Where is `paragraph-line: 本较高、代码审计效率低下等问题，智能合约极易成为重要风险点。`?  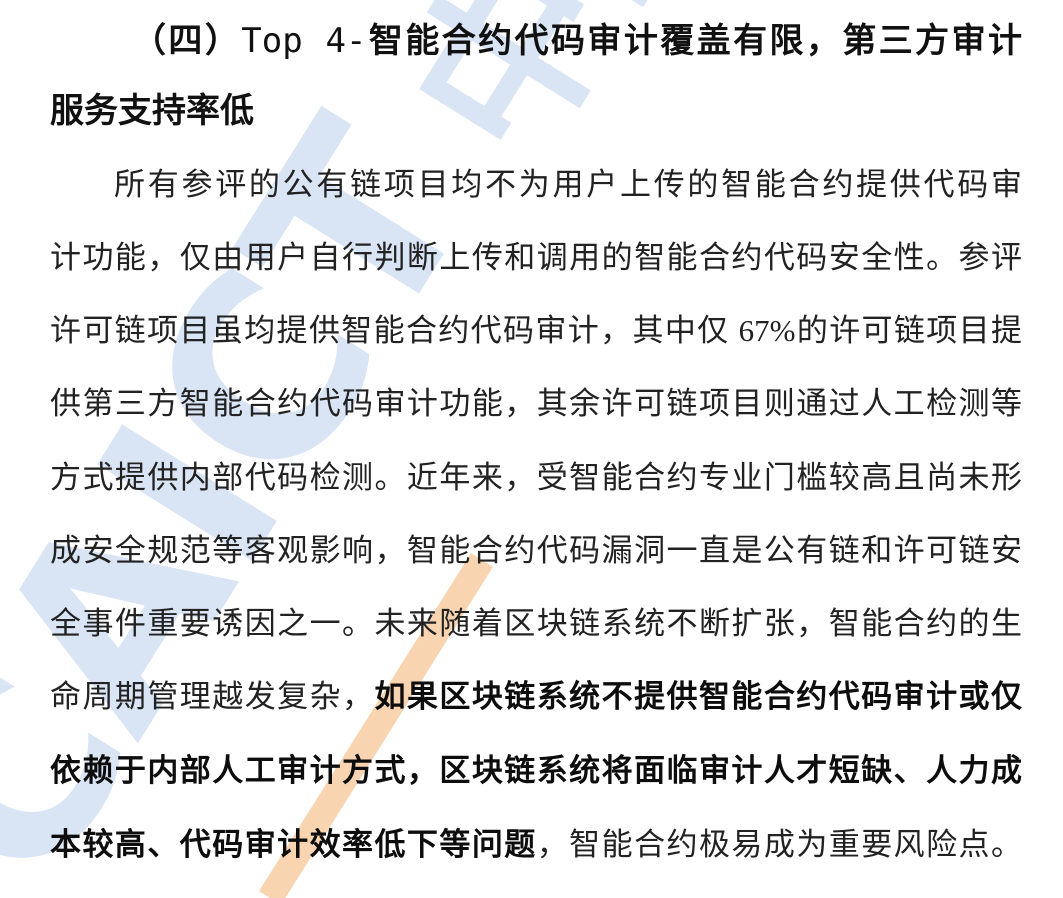
paragraph-line: 本较高、代码审计效率低下等问题，智能合约极易成为重要风险点。 is located at coordinates (536, 845).